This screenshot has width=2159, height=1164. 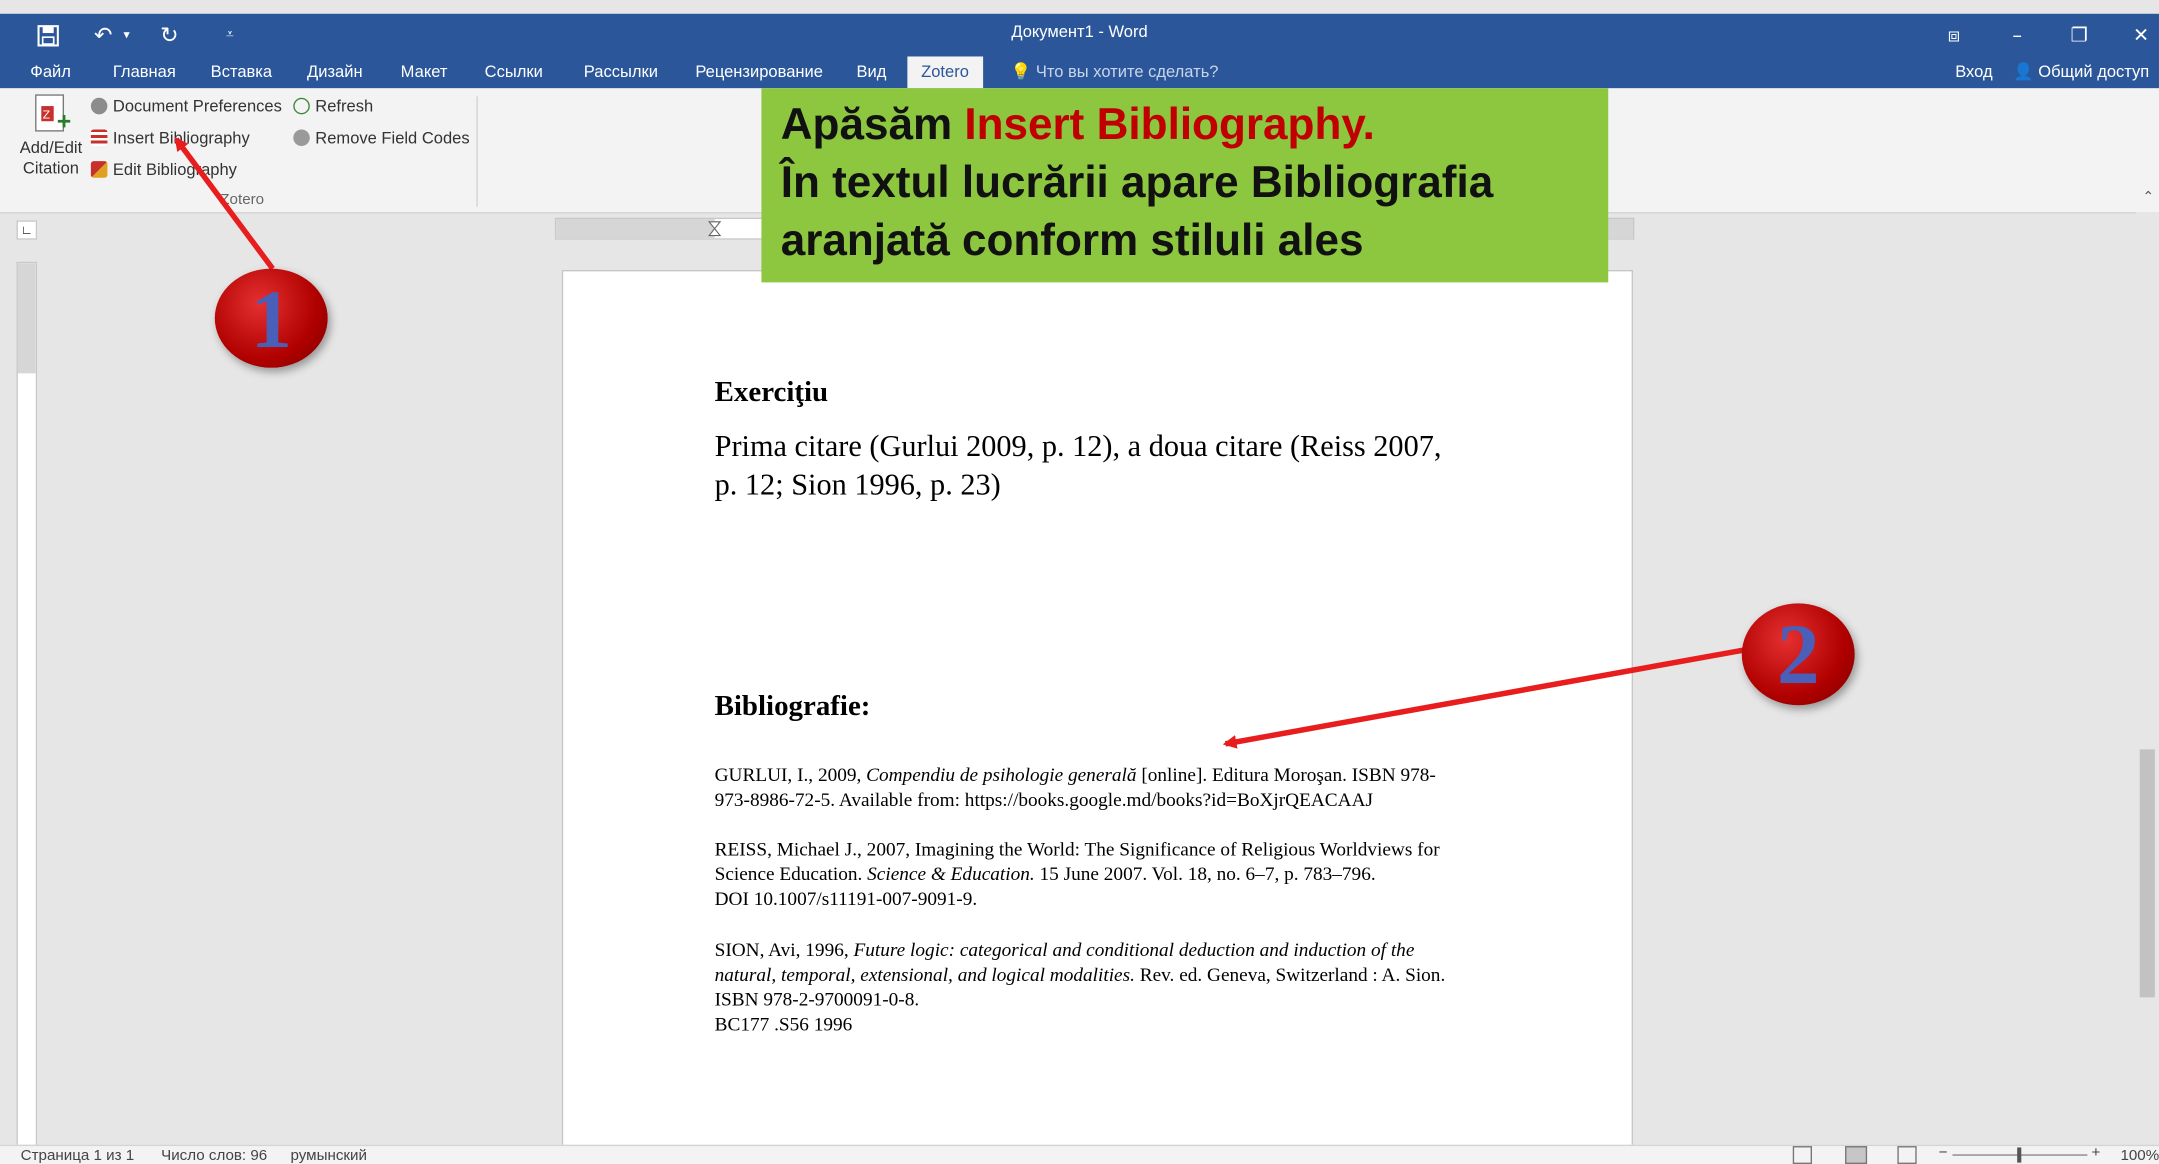 What do you see at coordinates (1856, 1155) in the screenshot?
I see `print-layout-icon` at bounding box center [1856, 1155].